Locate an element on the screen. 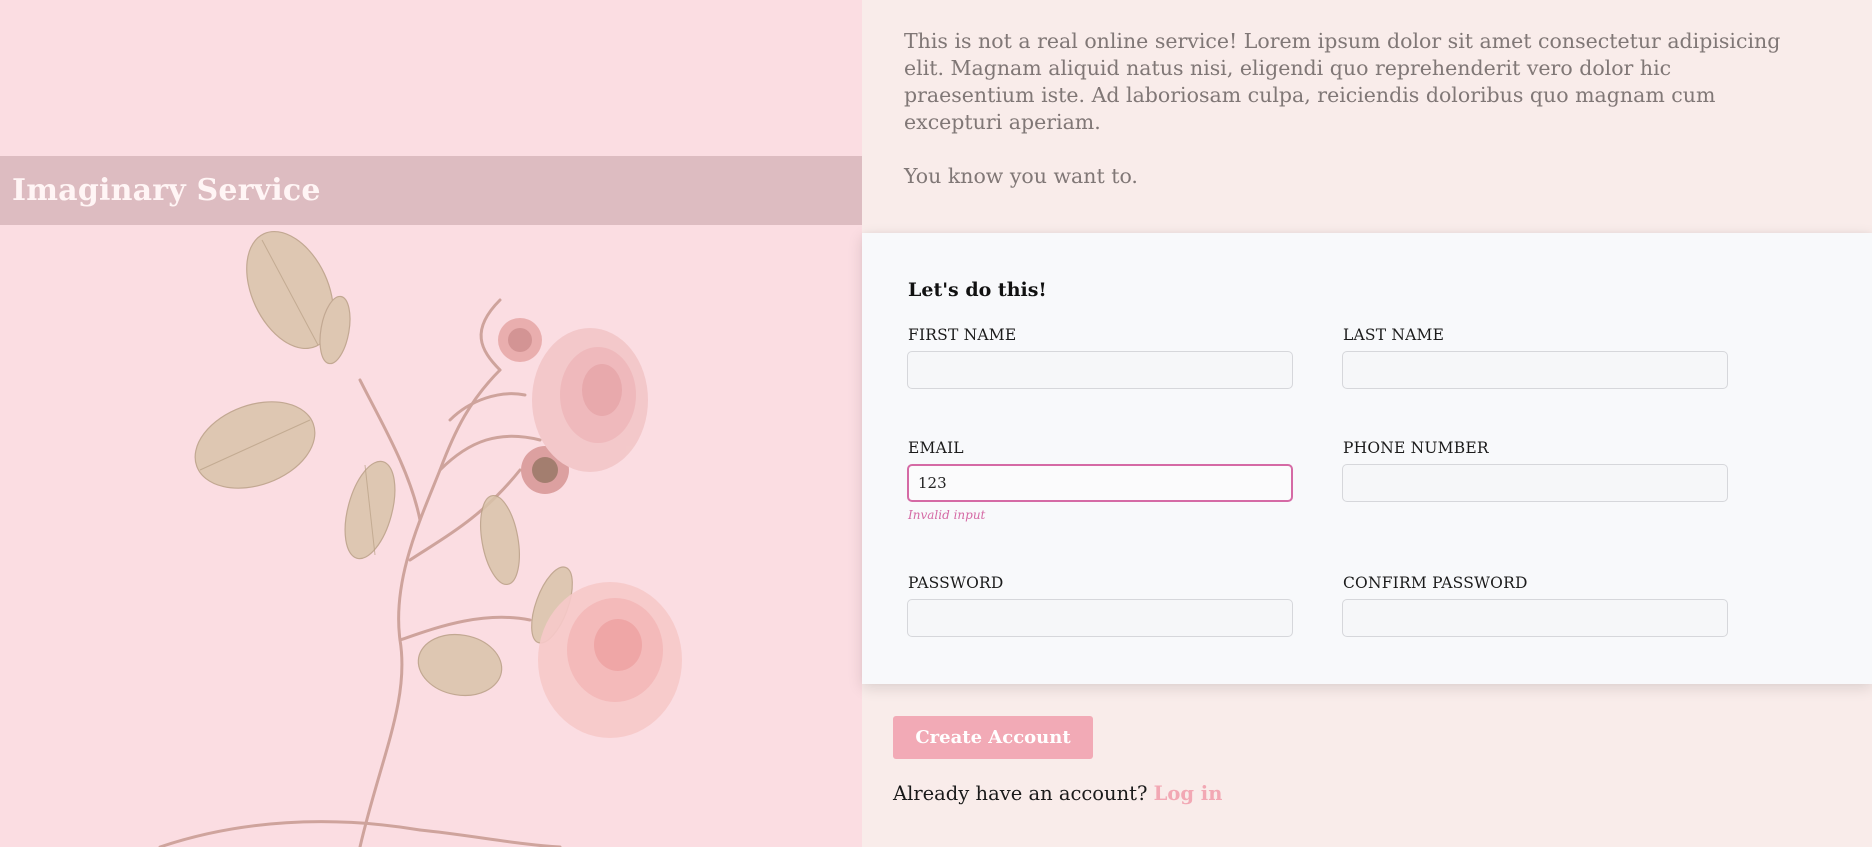  login-link: Log in is located at coordinates (1188, 793).